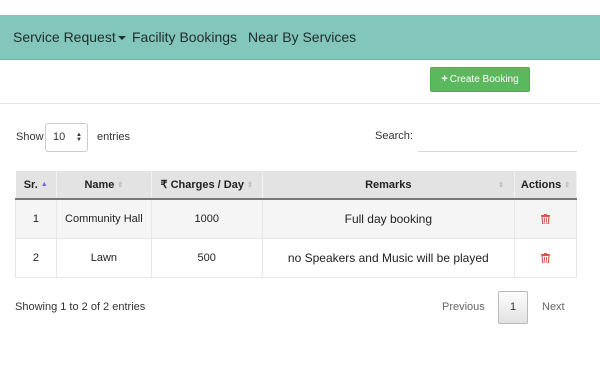 This screenshot has height=377, width=600. I want to click on col-header-name-label: Name, so click(99, 184).